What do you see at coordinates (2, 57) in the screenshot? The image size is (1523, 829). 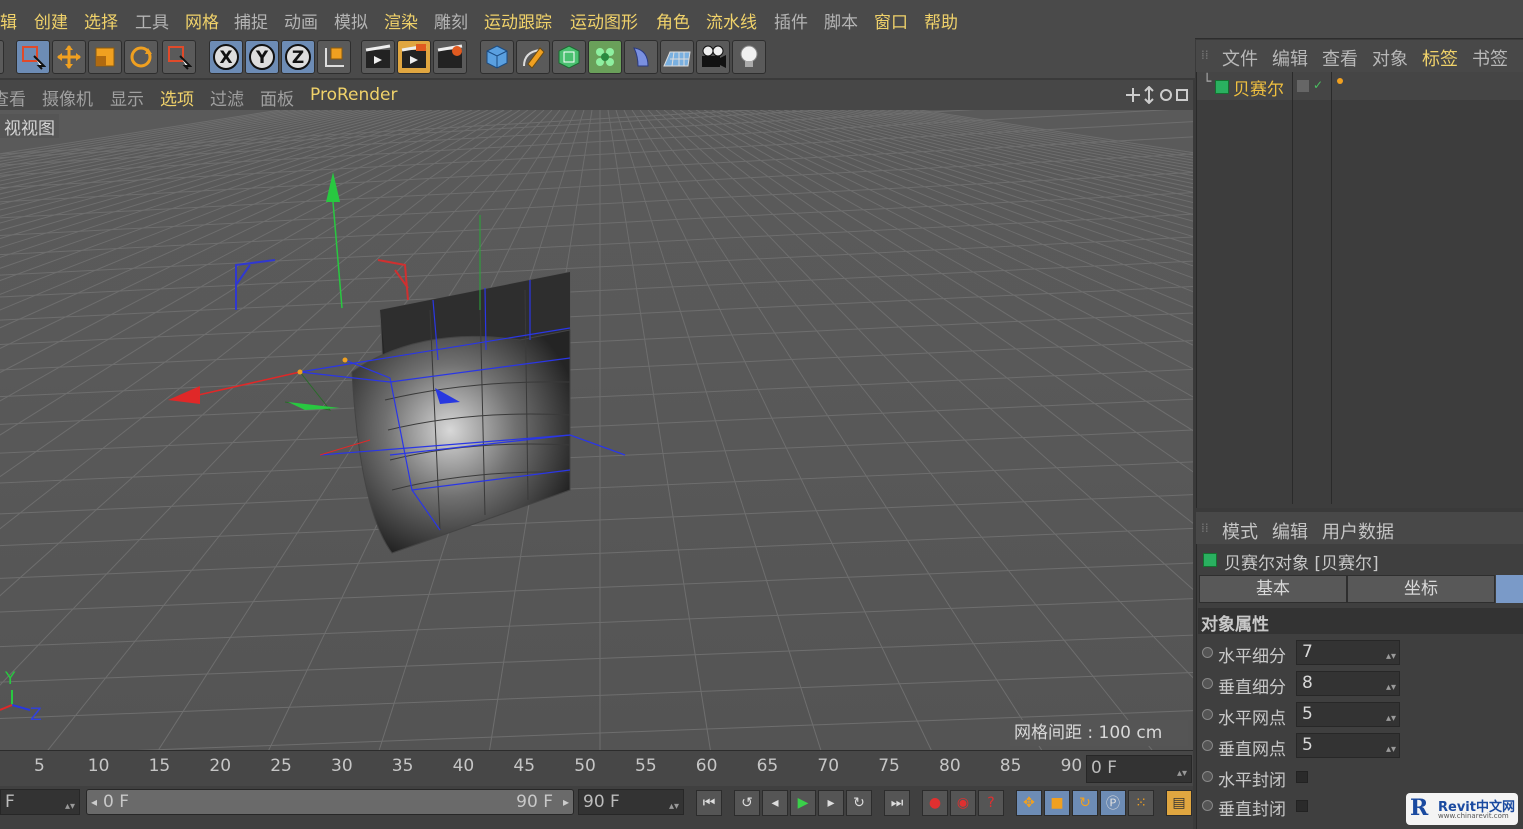 I see `undo-stub-button` at bounding box center [2, 57].